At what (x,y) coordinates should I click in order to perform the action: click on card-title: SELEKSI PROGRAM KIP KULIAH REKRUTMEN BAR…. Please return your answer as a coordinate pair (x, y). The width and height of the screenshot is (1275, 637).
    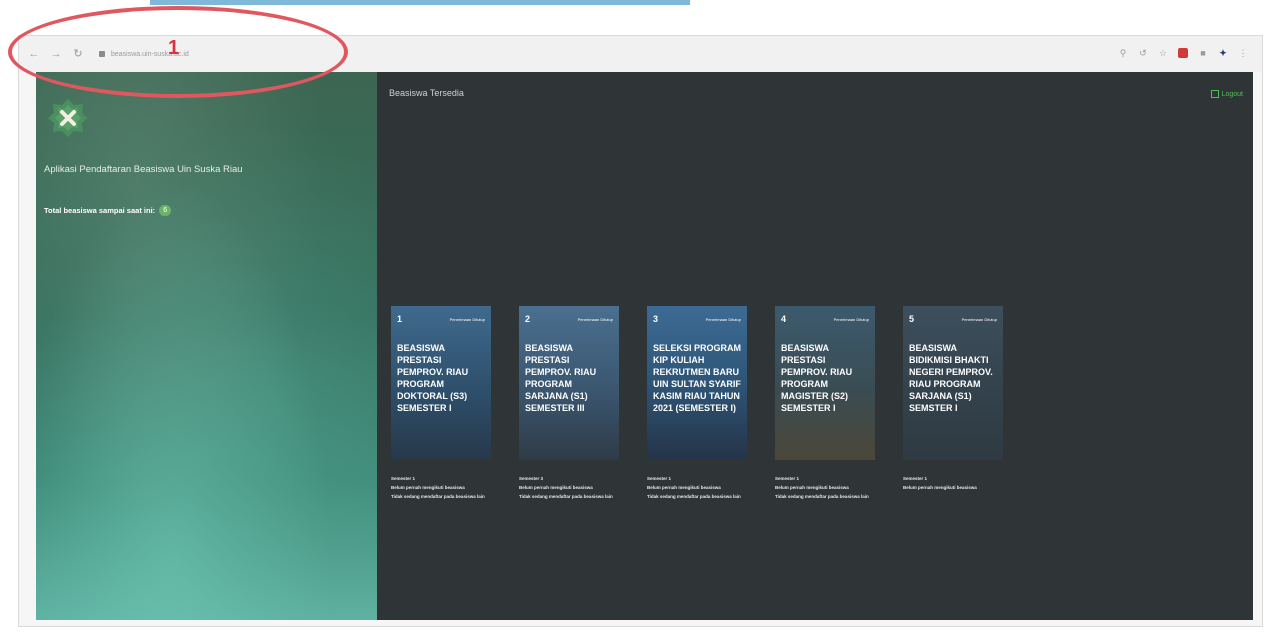
    Looking at the image, I should click on (697, 378).